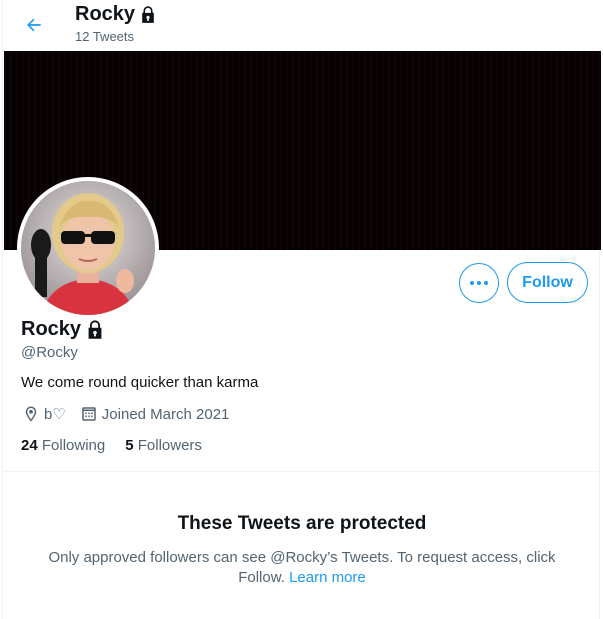  What do you see at coordinates (165, 414) in the screenshot?
I see `joined-text: Joined March 2021` at bounding box center [165, 414].